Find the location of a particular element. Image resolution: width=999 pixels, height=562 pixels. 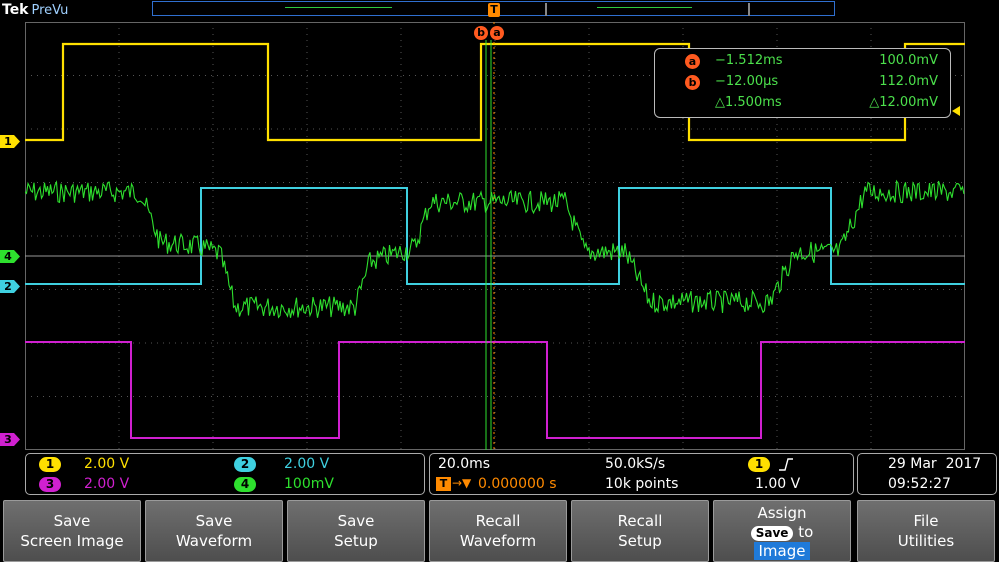

sample-rate-readout: 50.0kS/s is located at coordinates (635, 464).